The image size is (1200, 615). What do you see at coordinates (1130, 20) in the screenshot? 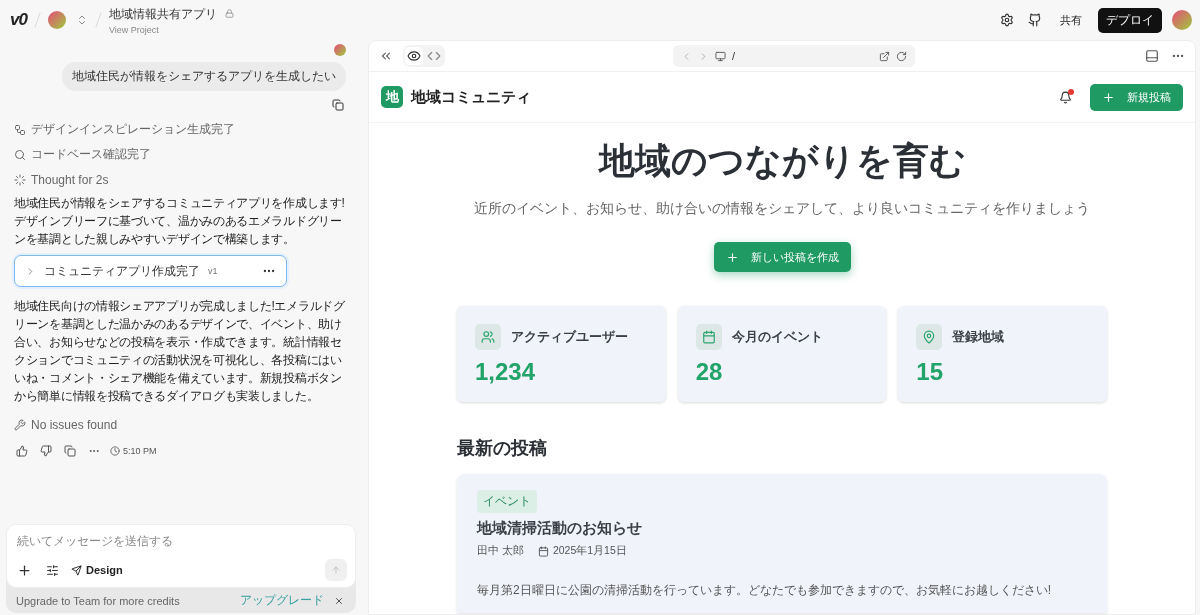
I see `deploy-button: デプロイ` at bounding box center [1130, 20].